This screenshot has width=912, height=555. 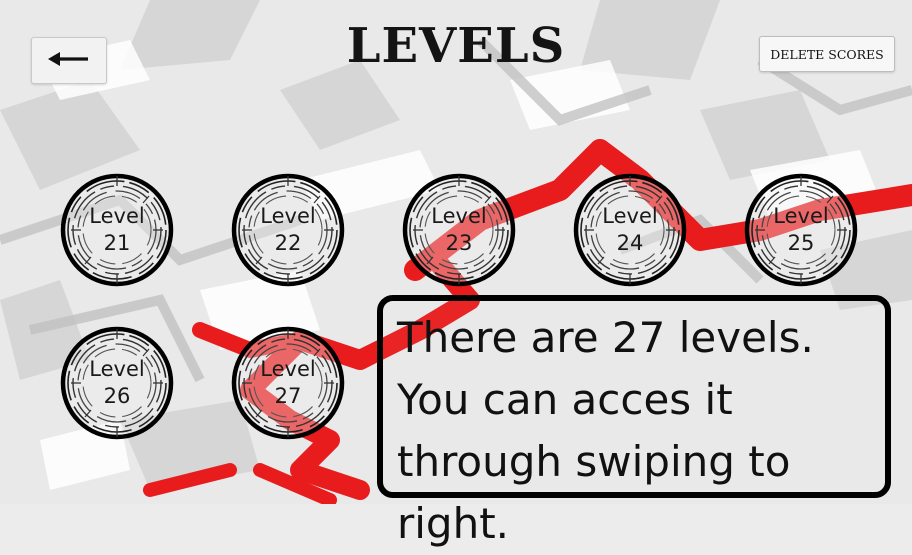 What do you see at coordinates (459, 243) in the screenshot?
I see `level-number: 23` at bounding box center [459, 243].